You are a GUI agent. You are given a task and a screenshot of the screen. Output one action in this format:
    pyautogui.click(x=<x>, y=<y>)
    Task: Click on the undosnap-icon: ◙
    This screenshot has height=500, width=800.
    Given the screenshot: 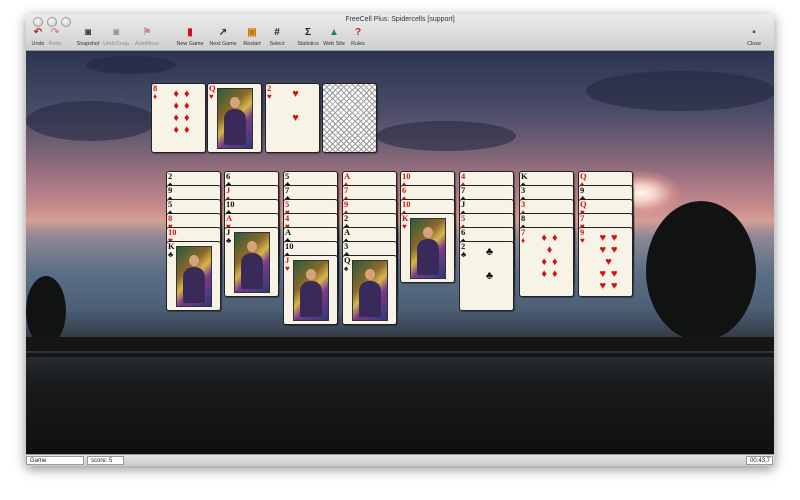 What is the action you would take?
    pyautogui.click(x=116, y=32)
    